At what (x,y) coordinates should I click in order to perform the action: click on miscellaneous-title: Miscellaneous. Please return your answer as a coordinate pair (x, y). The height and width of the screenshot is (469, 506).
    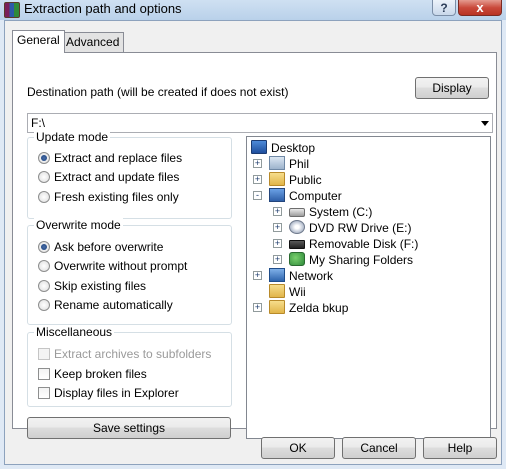
    Looking at the image, I should click on (74, 332).